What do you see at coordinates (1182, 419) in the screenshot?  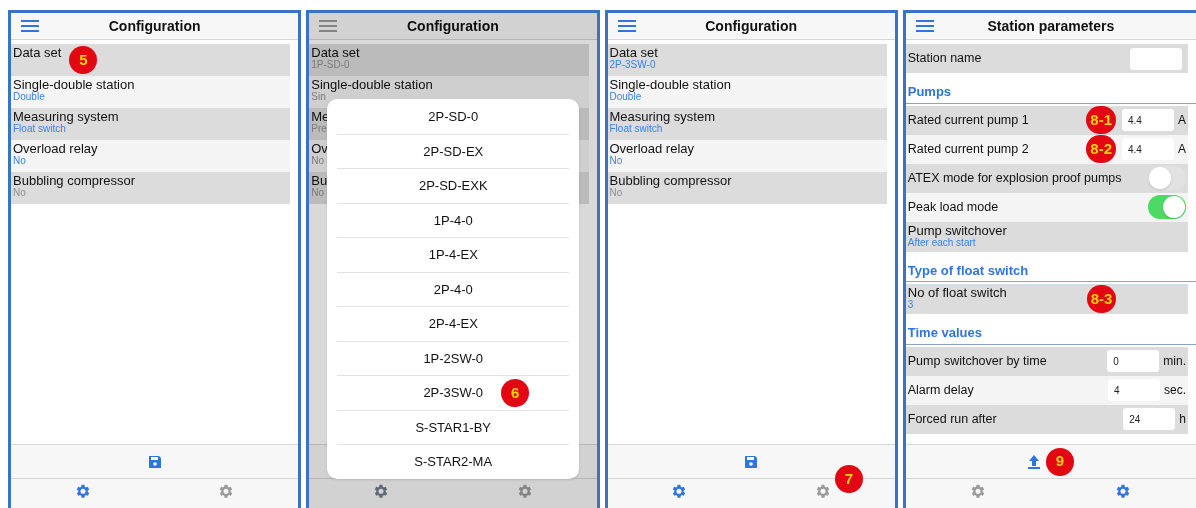 I see `unit-label: h` at bounding box center [1182, 419].